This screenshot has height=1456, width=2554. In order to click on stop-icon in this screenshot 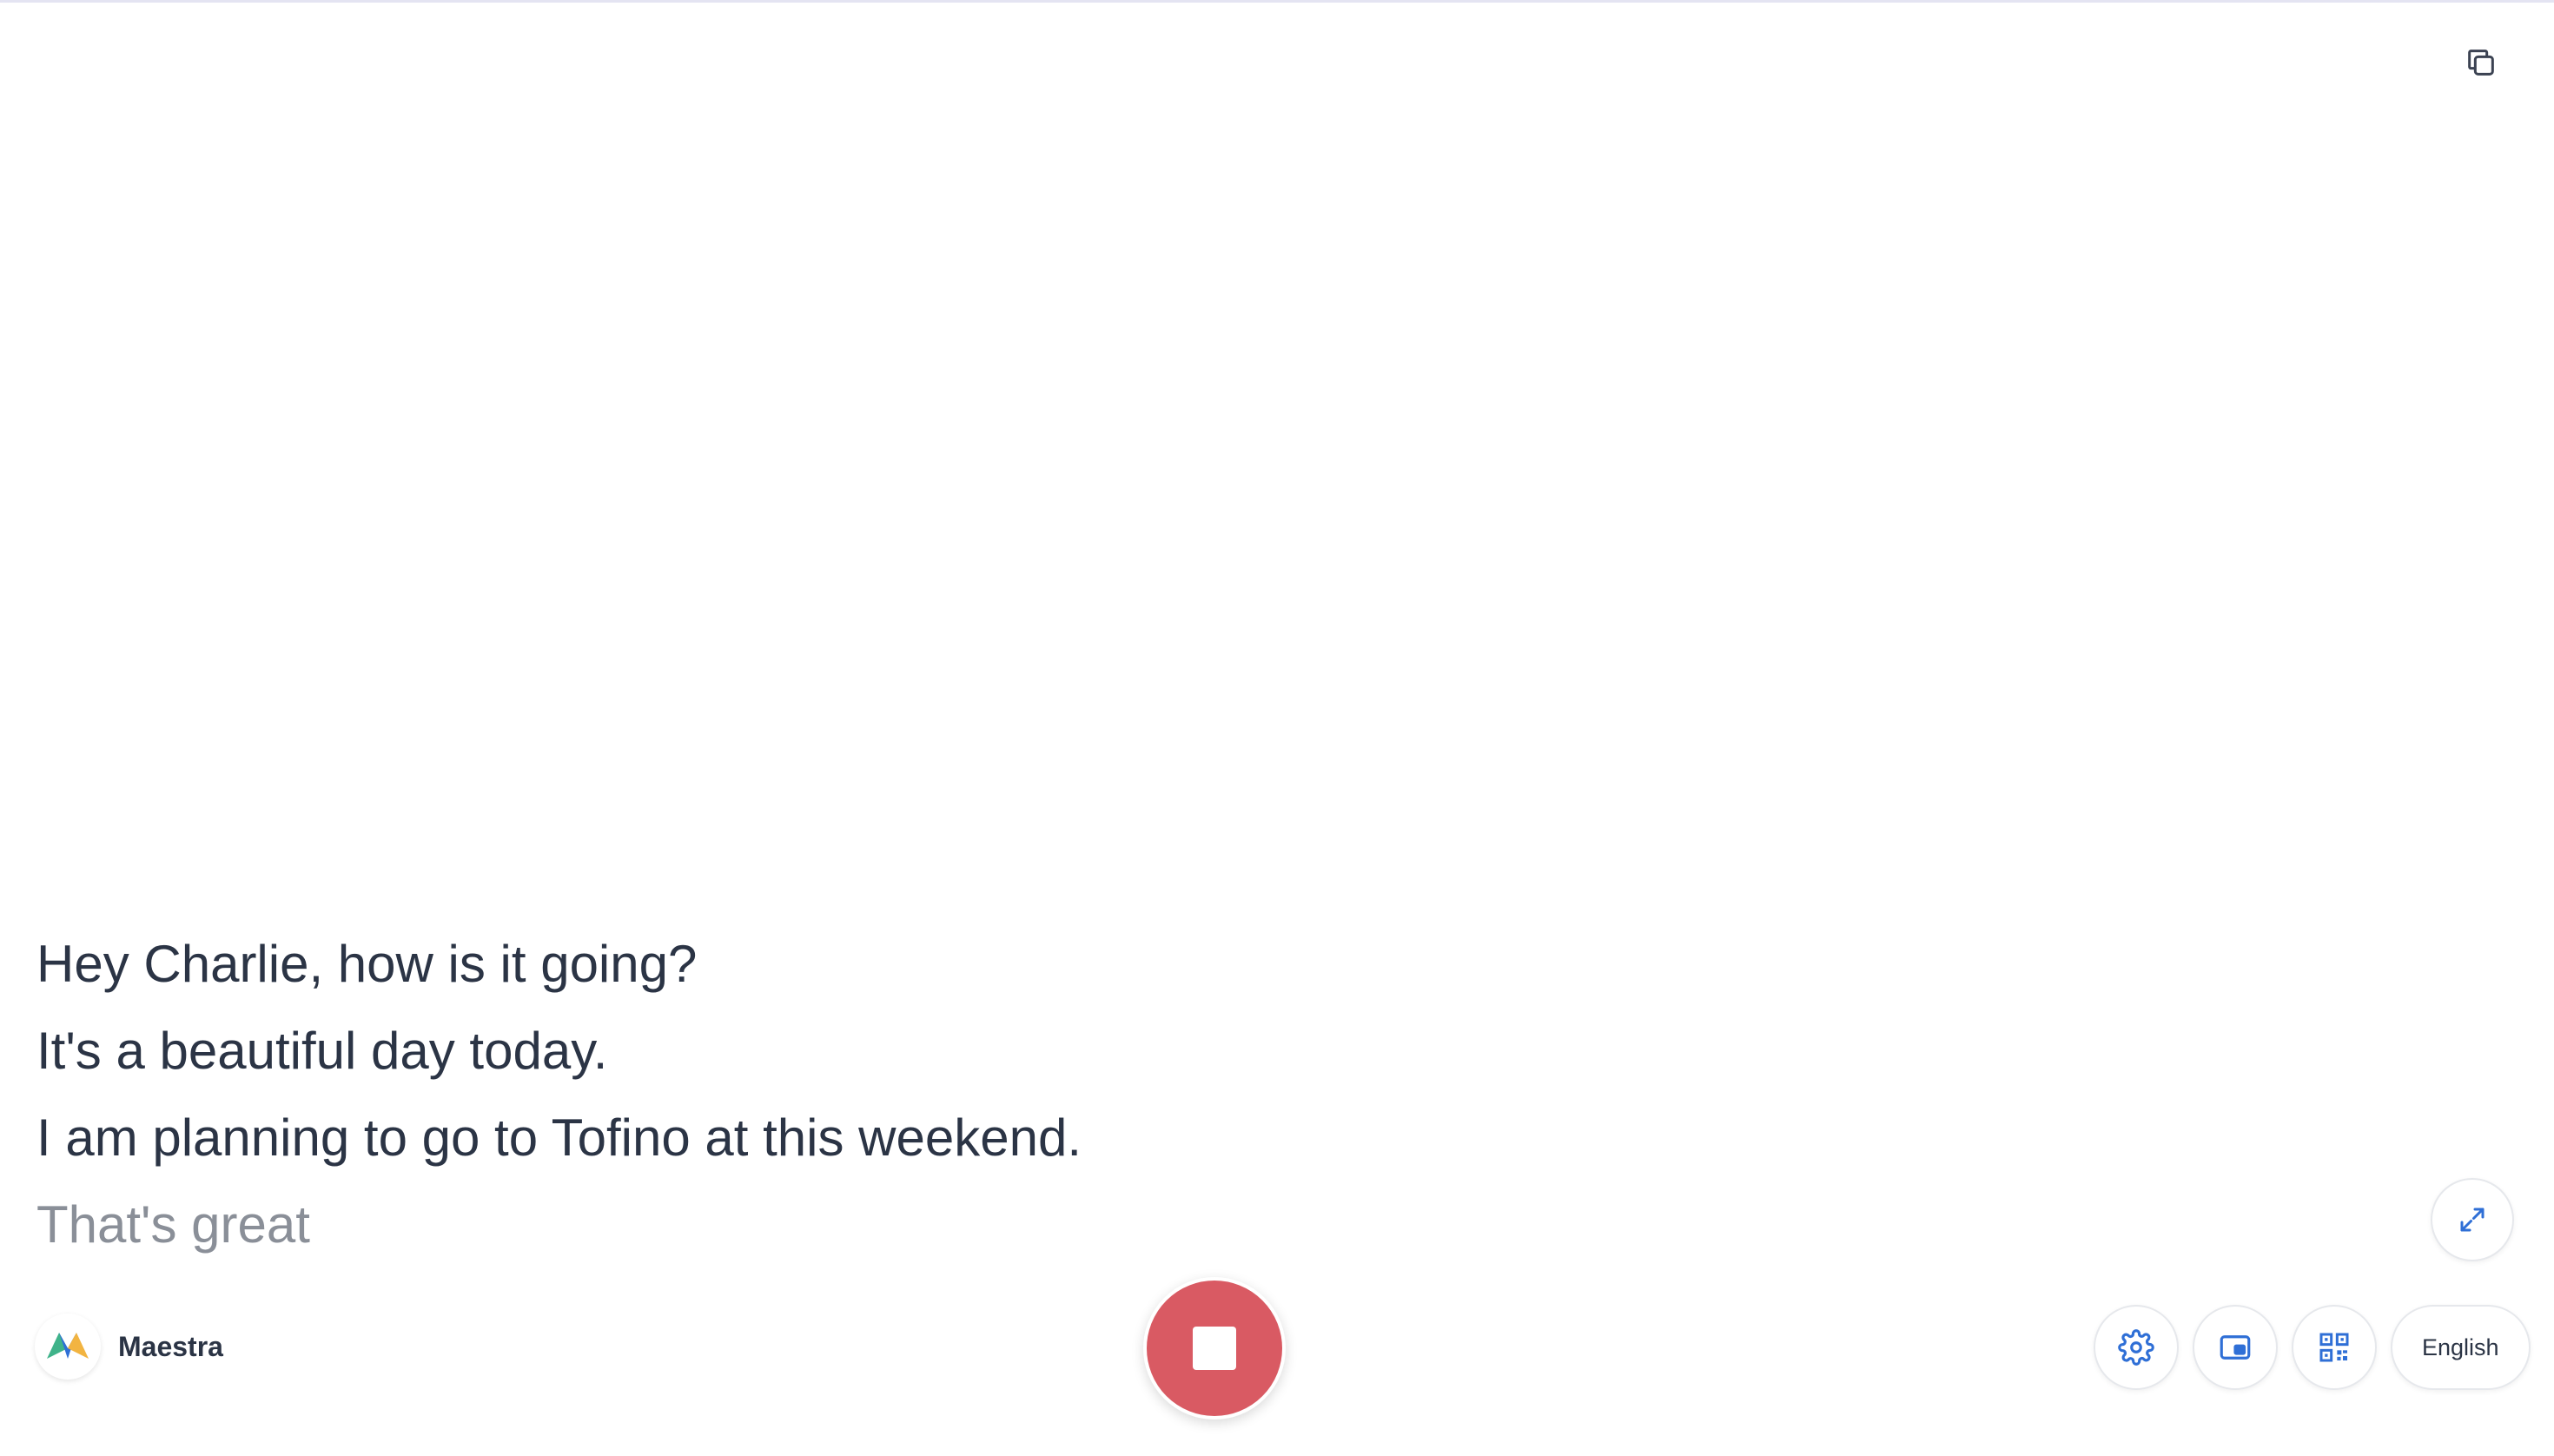, I will do `click(1214, 1348)`.